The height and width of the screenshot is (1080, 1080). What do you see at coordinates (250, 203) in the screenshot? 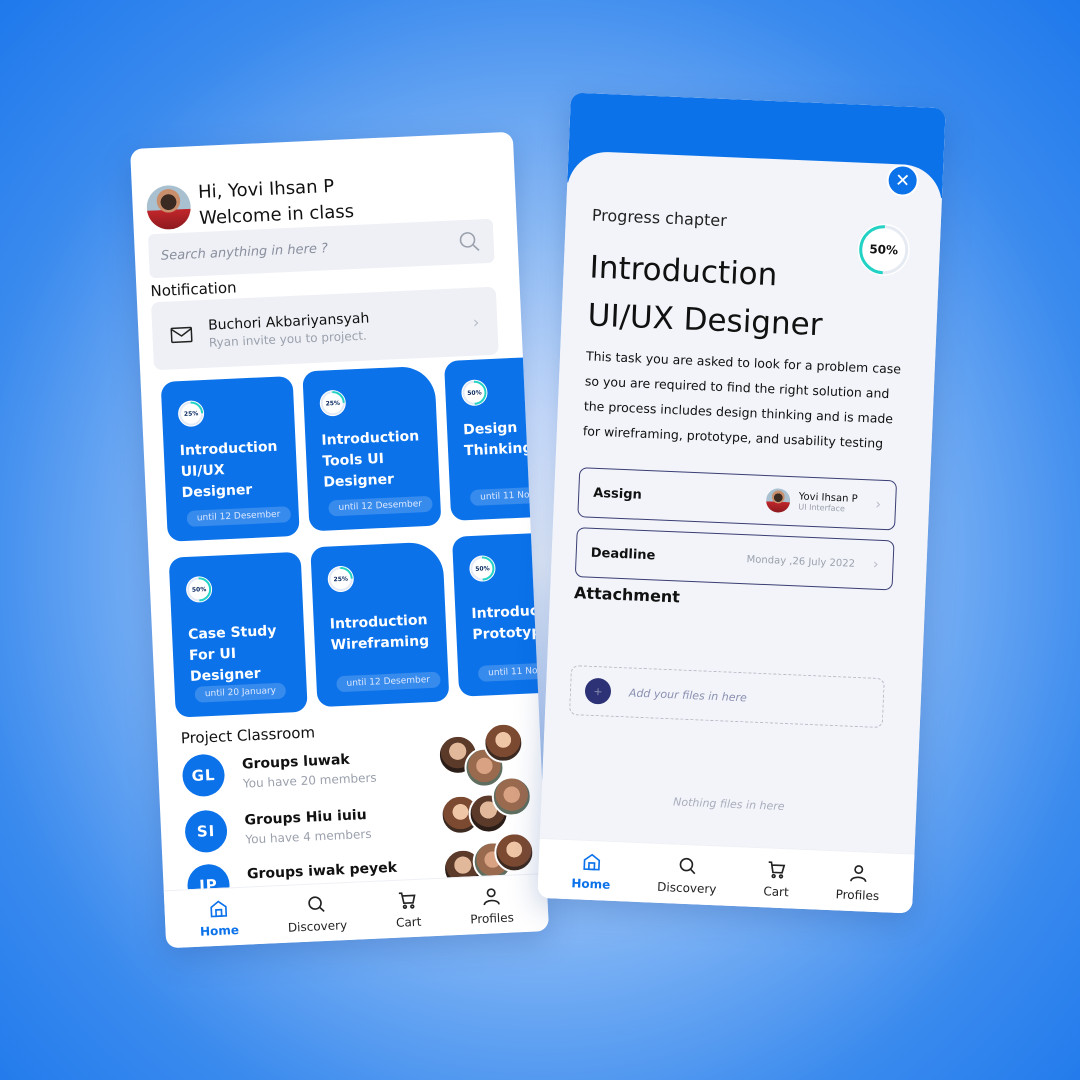
I see `greeting: Hi, Yovi Ihsan P Welcome in class` at bounding box center [250, 203].